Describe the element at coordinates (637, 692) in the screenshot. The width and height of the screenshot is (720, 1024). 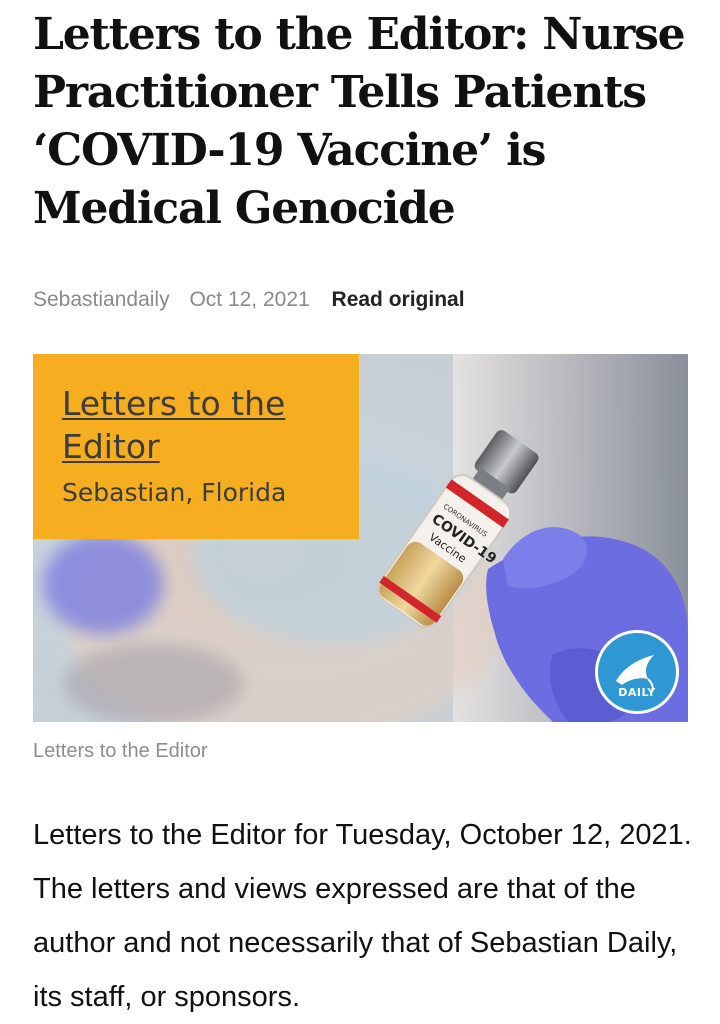
I see `logo-text: DAILY` at that location.